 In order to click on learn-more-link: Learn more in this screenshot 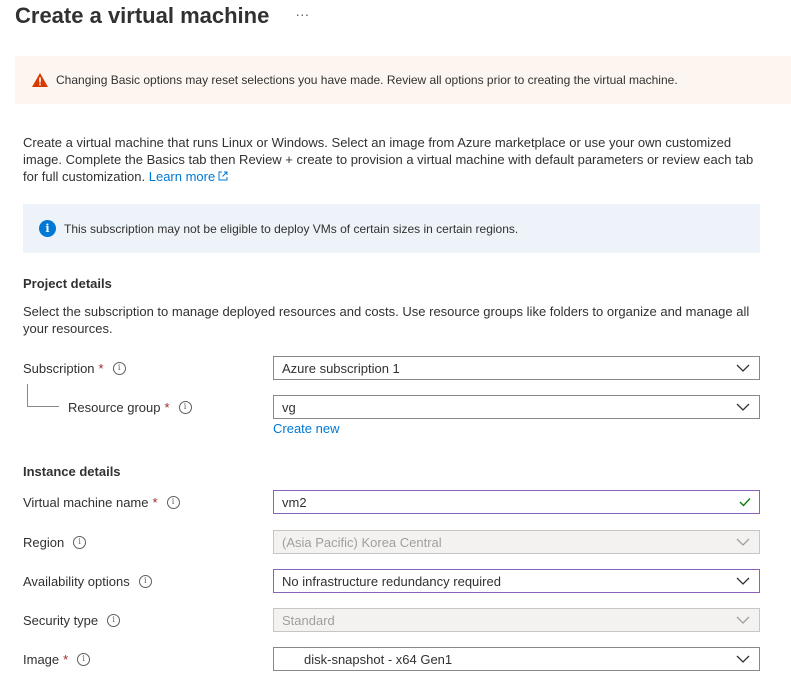, I will do `click(188, 176)`.